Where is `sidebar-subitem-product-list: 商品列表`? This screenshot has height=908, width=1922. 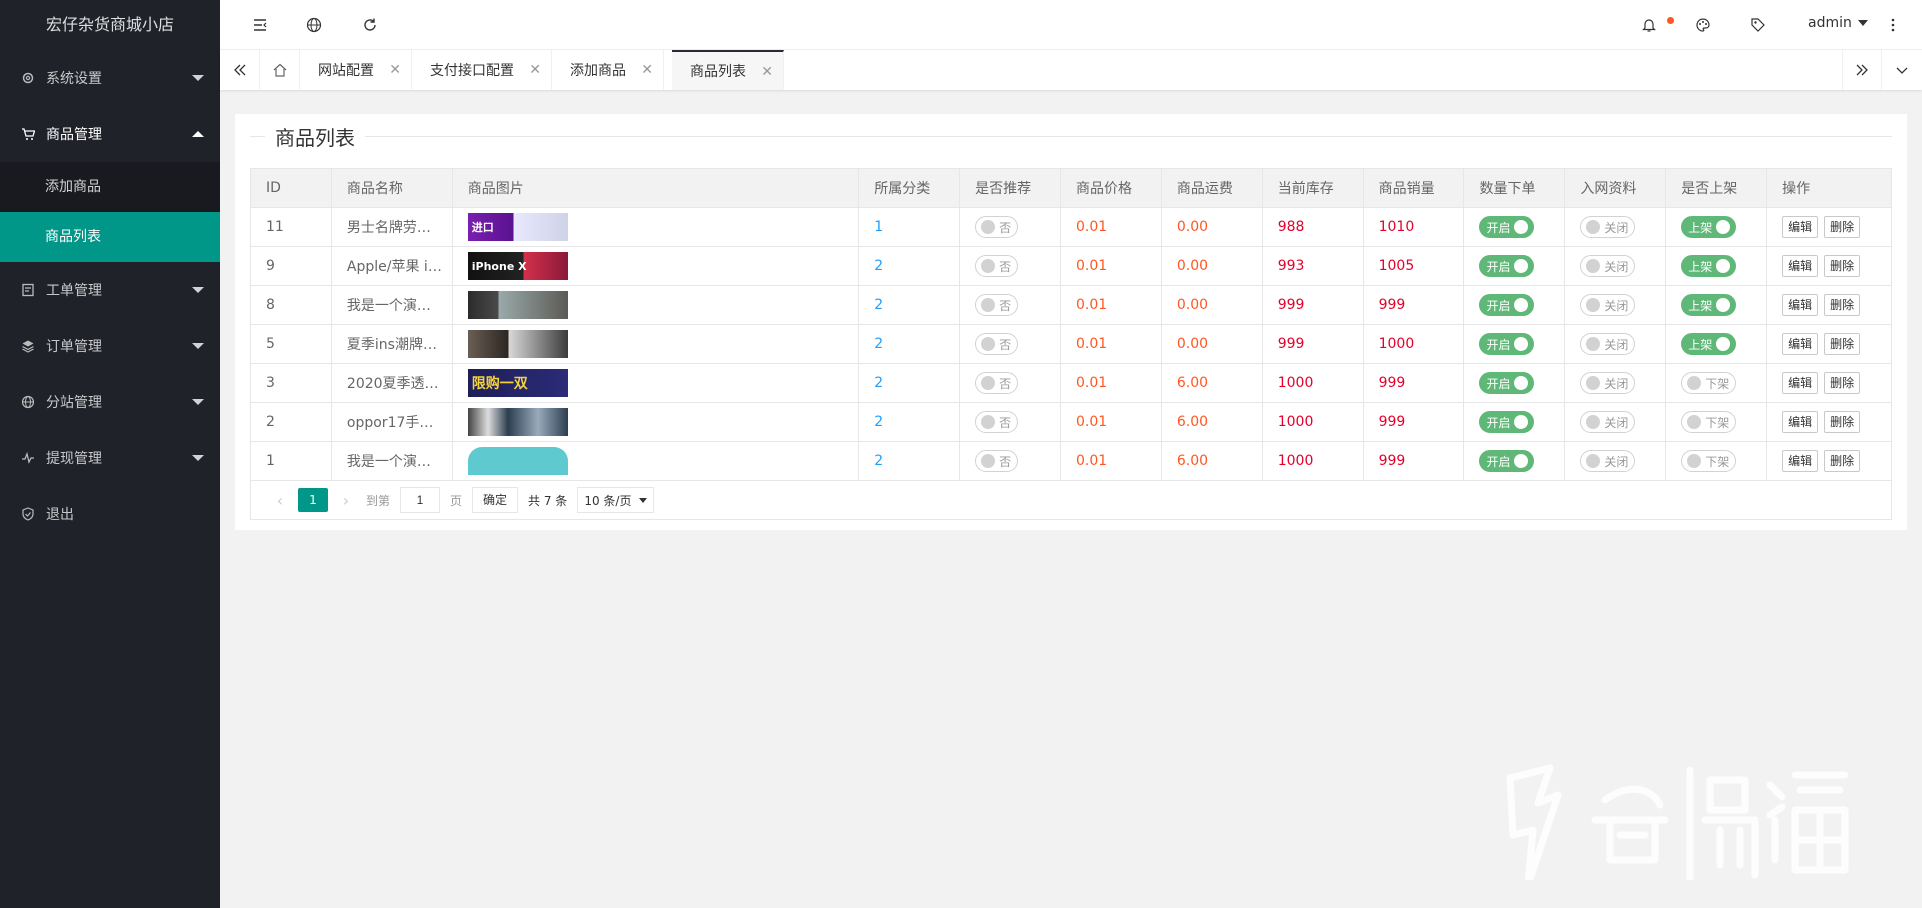
sidebar-subitem-product-list: 商品列表 is located at coordinates (110, 237).